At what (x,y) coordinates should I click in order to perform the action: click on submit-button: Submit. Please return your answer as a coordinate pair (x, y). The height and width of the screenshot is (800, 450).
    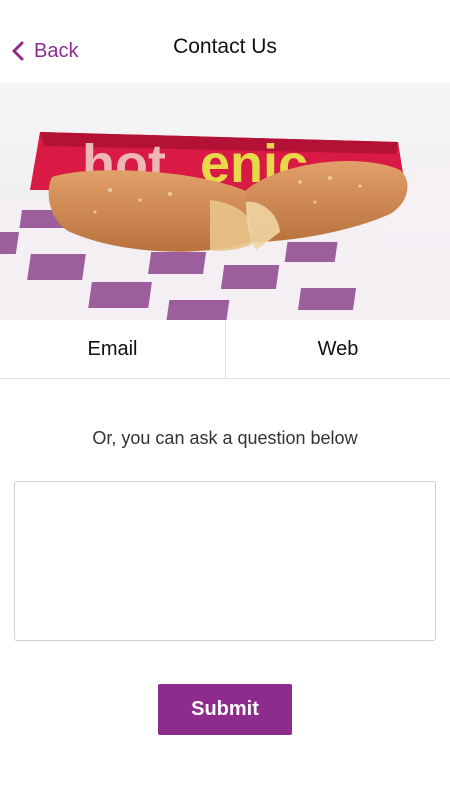
    Looking at the image, I should click on (225, 709).